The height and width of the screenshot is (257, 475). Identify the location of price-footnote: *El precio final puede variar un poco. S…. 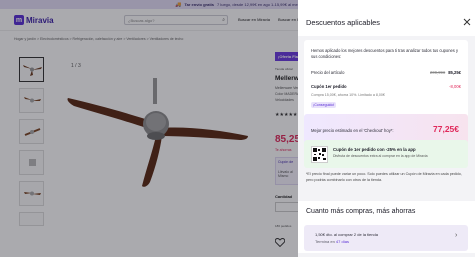
(384, 177).